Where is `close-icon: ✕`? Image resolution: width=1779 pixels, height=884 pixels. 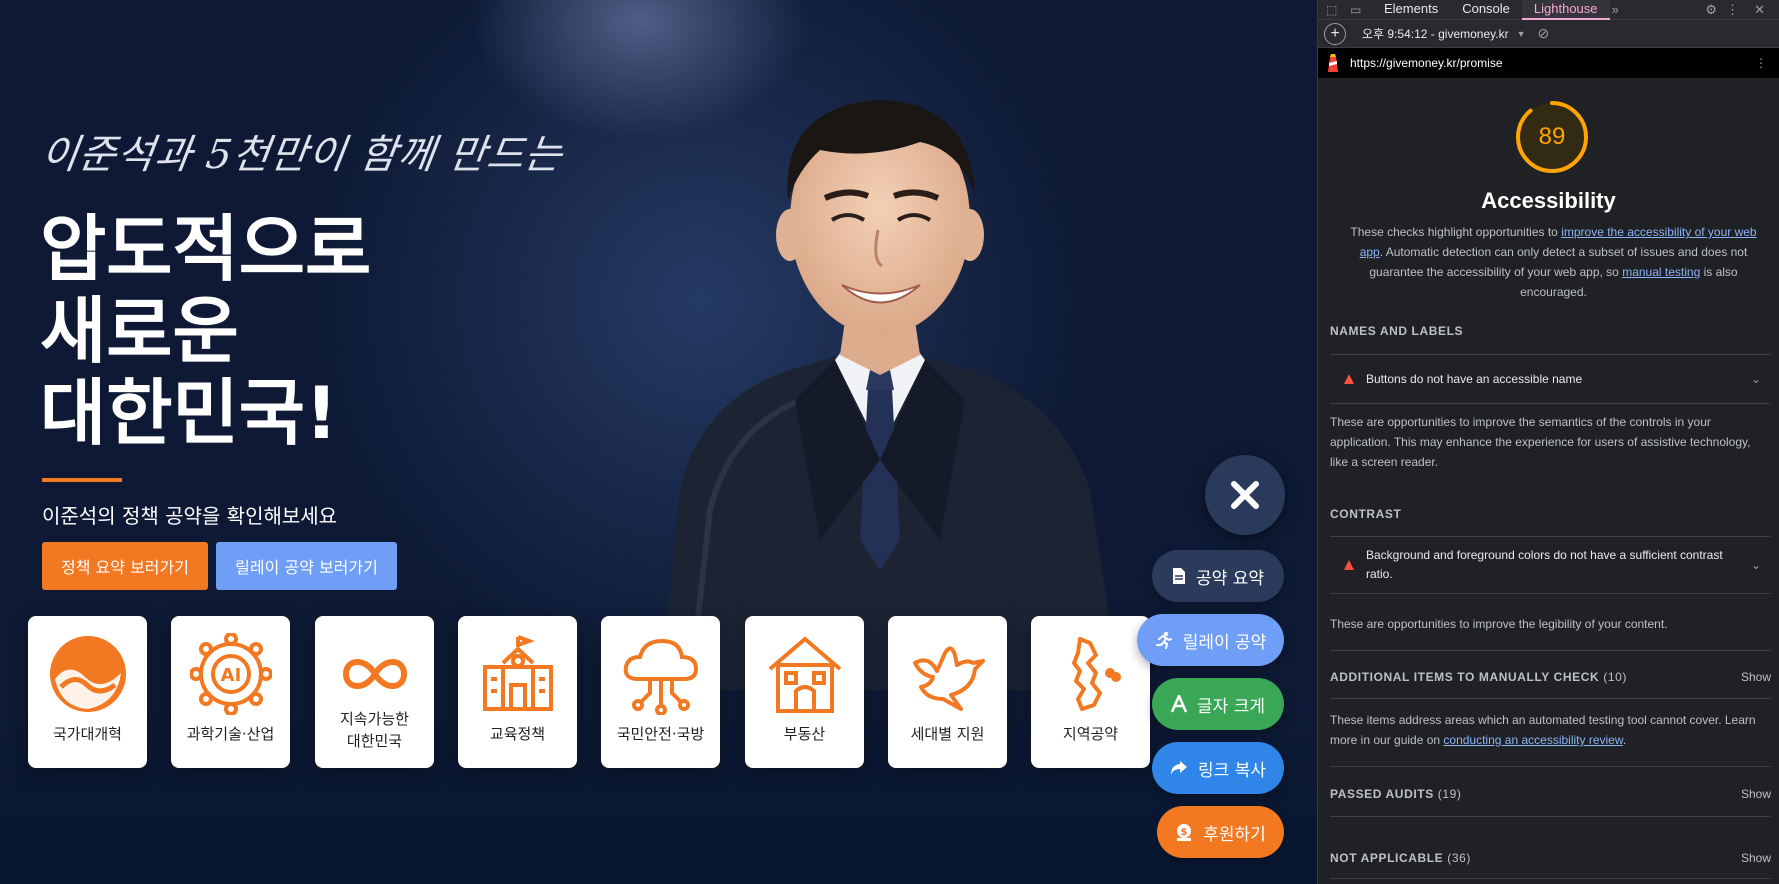
close-icon: ✕ is located at coordinates (1759, 10).